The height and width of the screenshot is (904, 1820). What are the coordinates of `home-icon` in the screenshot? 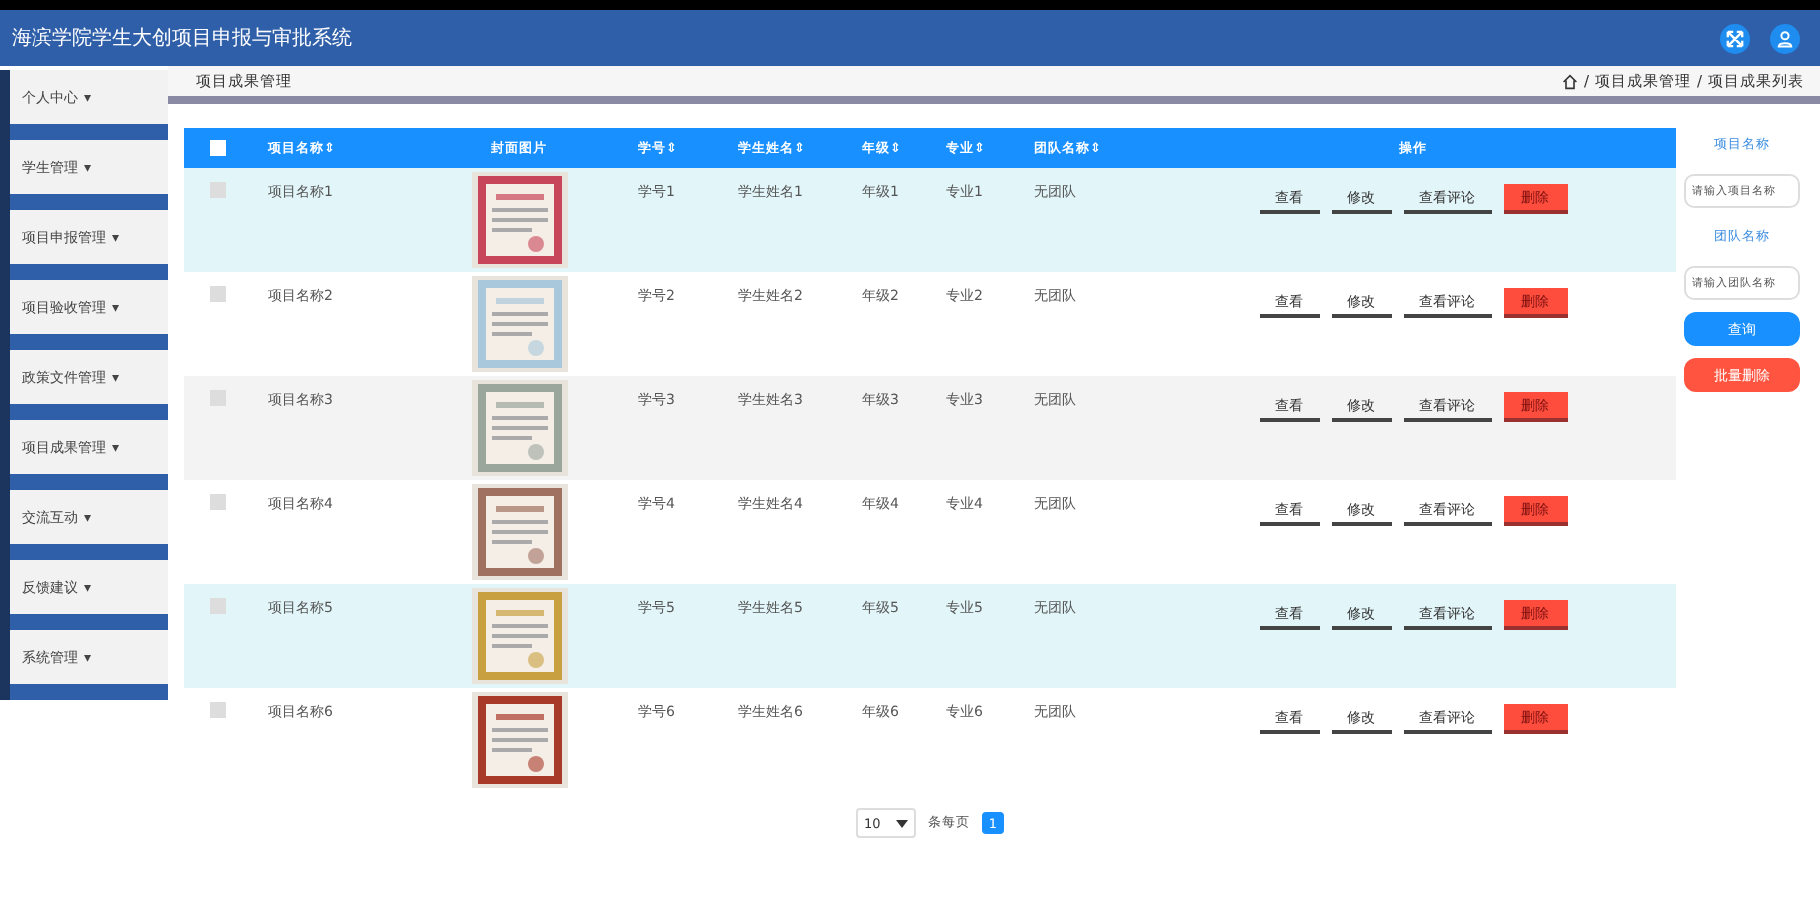 It's located at (1569, 81).